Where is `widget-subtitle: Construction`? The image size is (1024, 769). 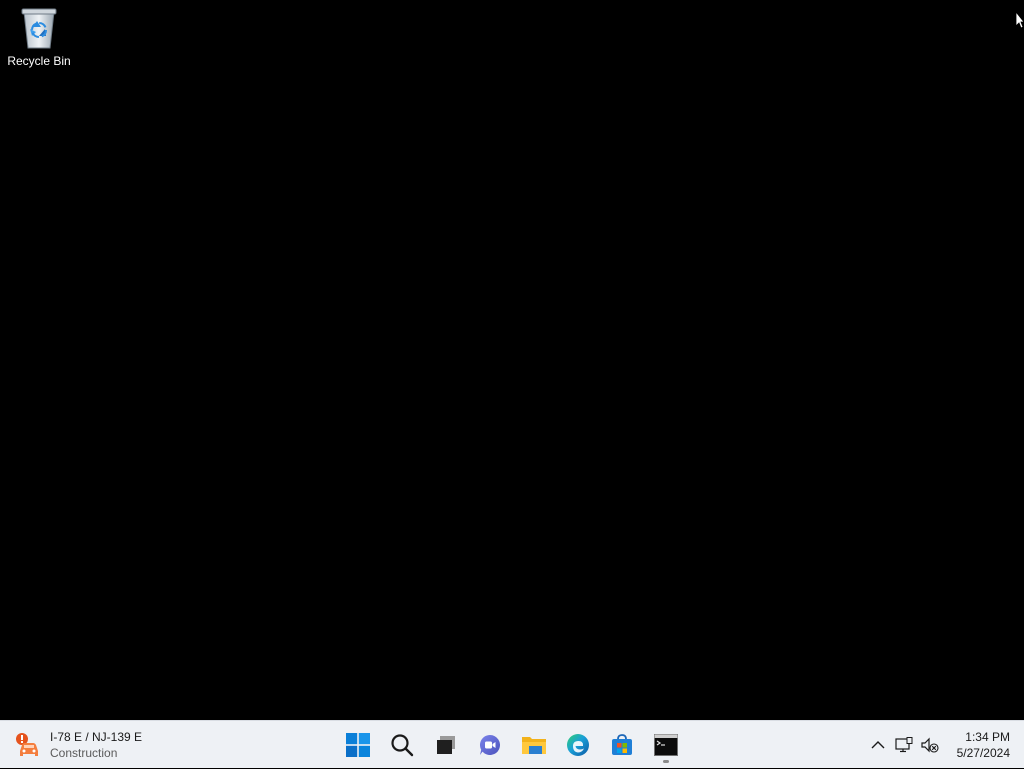 widget-subtitle: Construction is located at coordinates (84, 753).